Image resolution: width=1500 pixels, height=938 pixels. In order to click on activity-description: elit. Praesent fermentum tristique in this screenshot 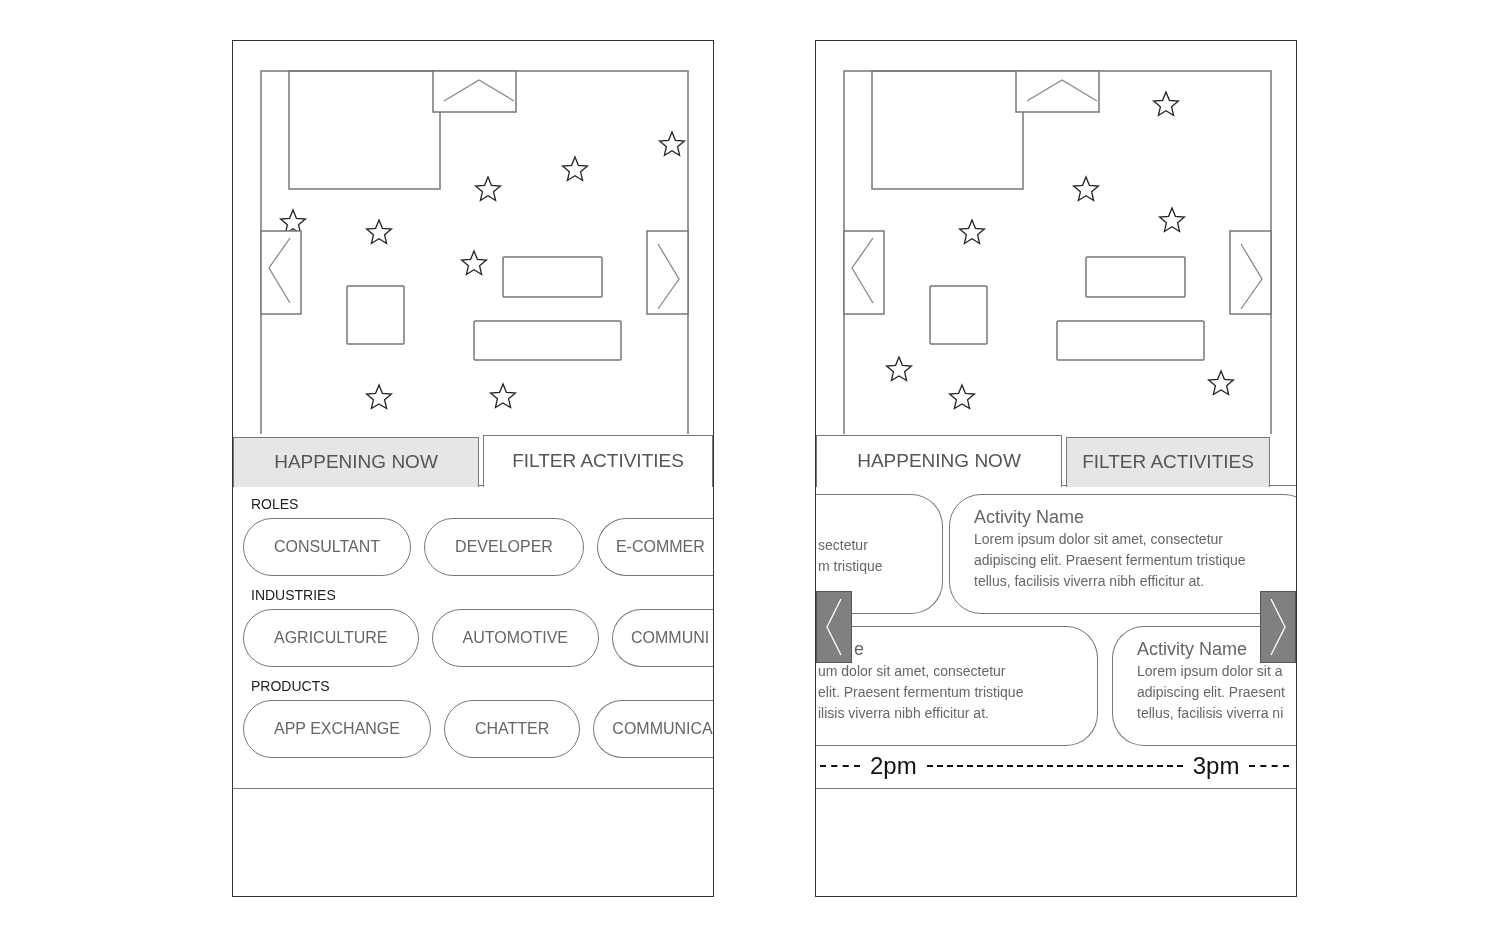, I will do `click(921, 692)`.